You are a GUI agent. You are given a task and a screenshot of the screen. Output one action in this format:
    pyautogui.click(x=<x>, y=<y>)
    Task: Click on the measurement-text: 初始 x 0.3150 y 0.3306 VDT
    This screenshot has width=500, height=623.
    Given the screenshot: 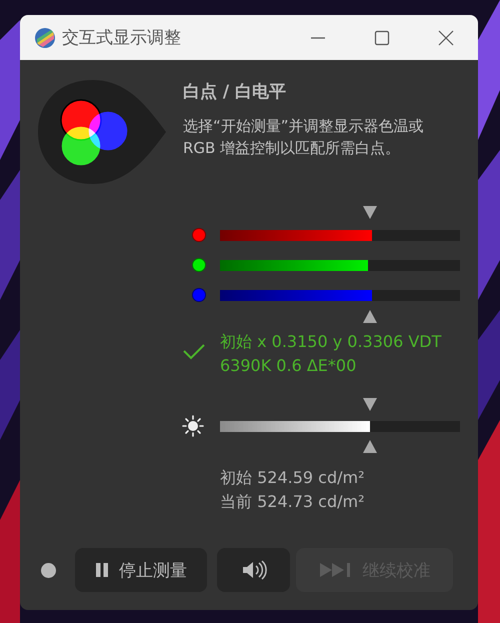 What is the action you would take?
    pyautogui.click(x=331, y=342)
    